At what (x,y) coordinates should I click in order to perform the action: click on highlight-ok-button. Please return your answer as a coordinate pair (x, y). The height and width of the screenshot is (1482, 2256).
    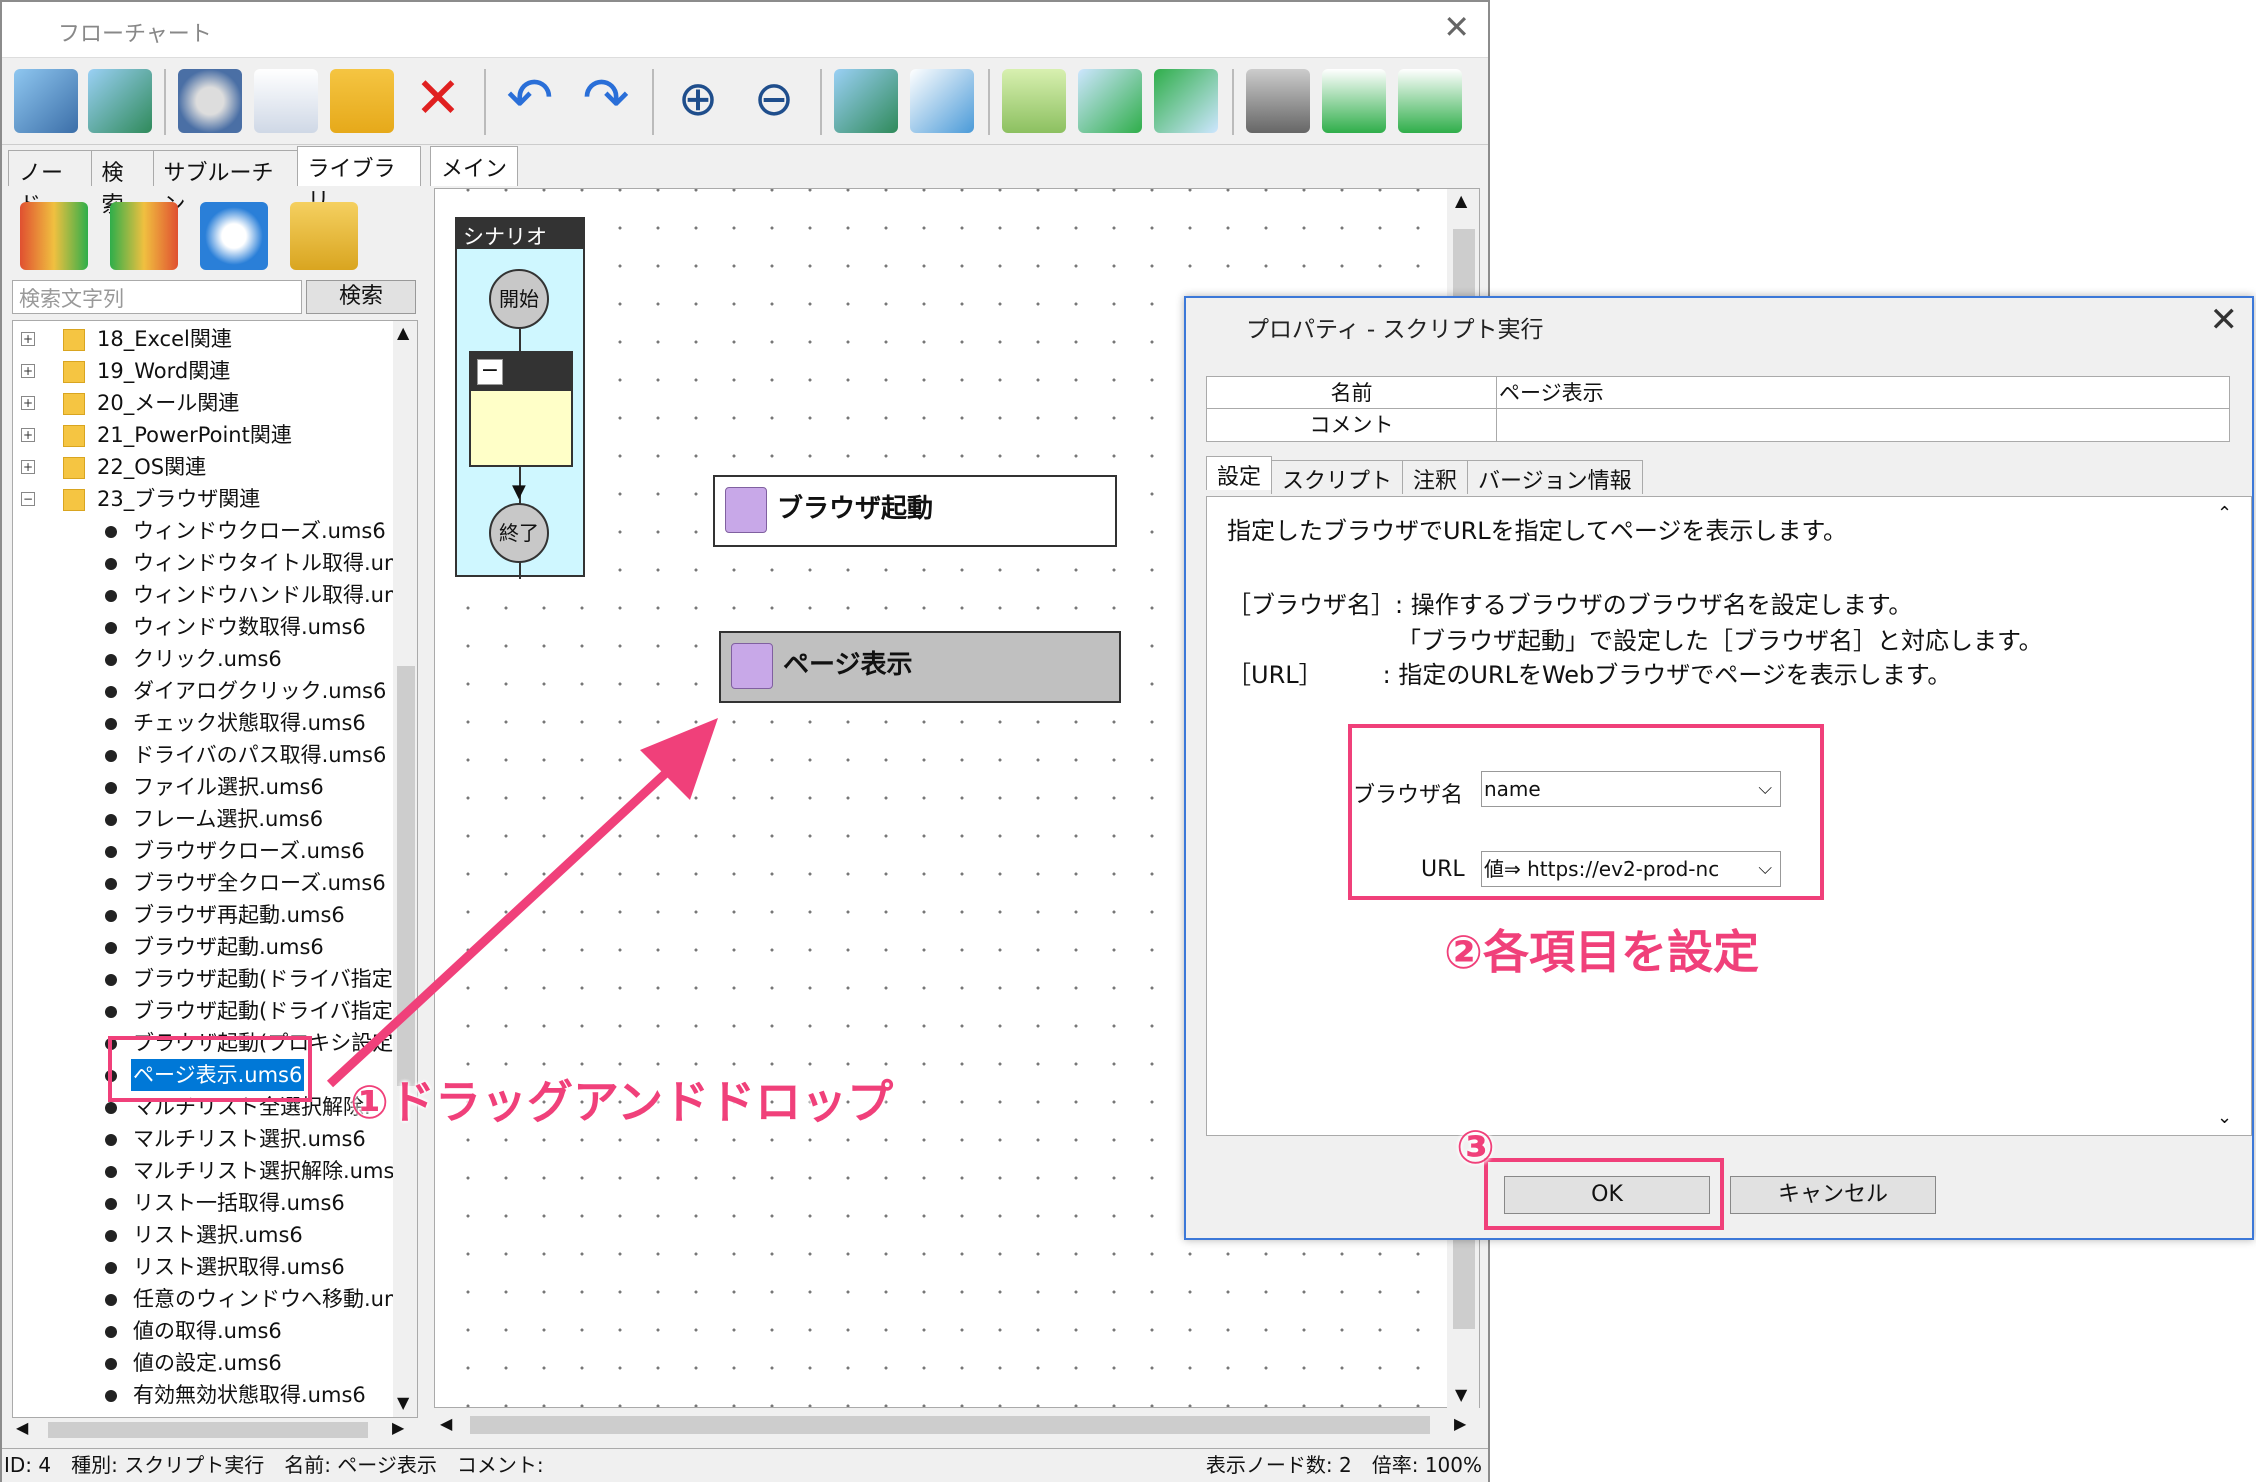
    Looking at the image, I should click on (1604, 1194).